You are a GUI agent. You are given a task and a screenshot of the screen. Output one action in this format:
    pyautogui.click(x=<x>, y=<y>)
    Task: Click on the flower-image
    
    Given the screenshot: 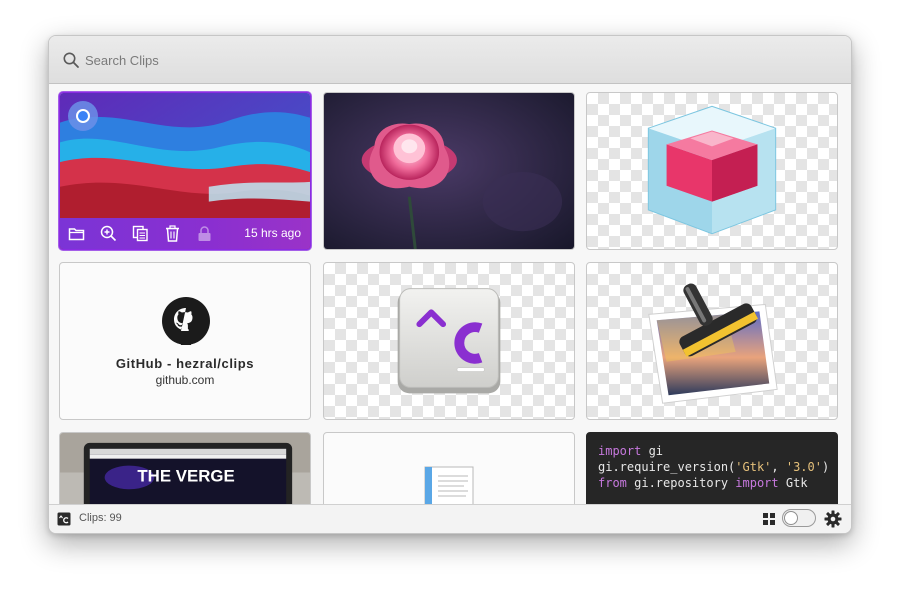 What is the action you would take?
    pyautogui.click(x=449, y=171)
    